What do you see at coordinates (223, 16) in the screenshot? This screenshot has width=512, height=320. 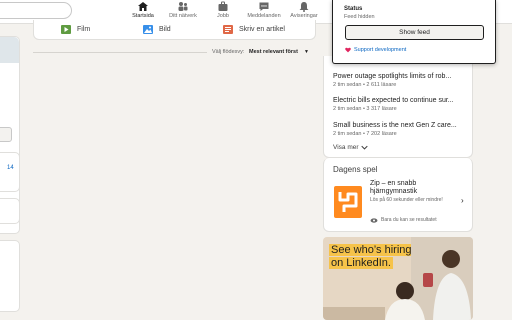 I see `nav-jobs-label: Jobb` at bounding box center [223, 16].